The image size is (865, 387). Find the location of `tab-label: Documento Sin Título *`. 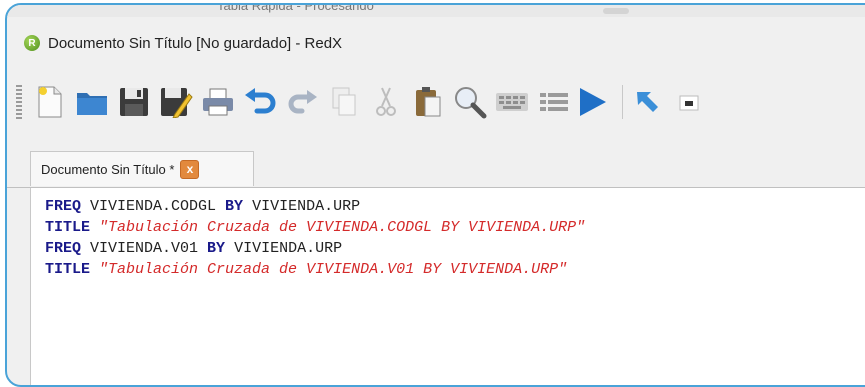

tab-label: Documento Sin Título * is located at coordinates (108, 169).